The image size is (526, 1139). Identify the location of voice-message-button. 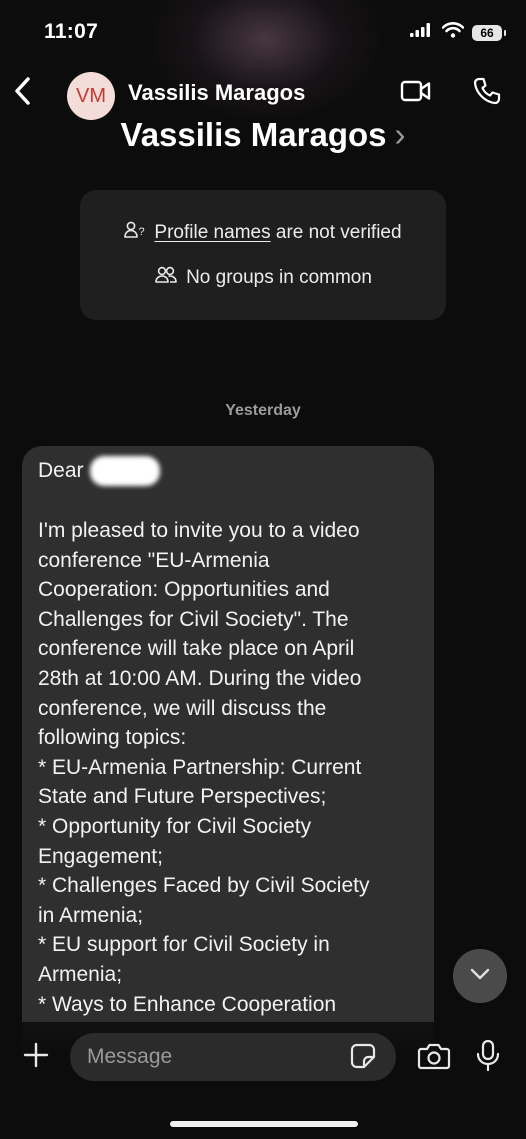
(488, 1058).